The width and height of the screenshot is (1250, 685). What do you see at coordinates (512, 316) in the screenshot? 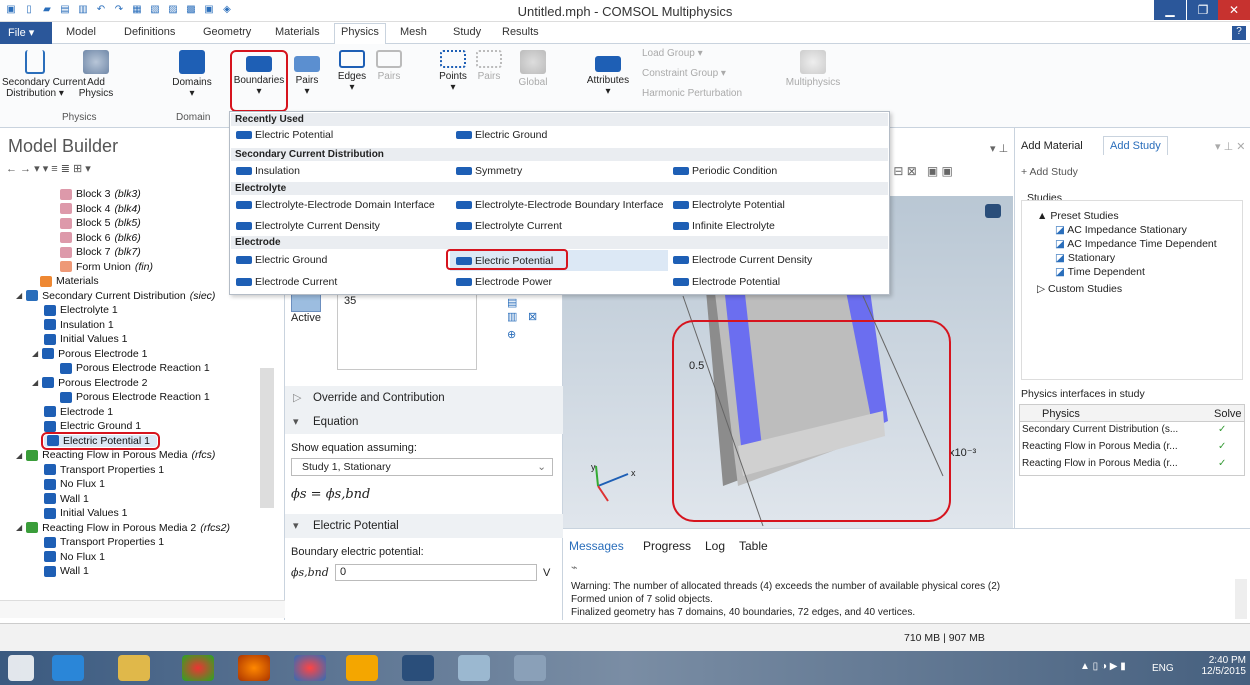
I see `copy-selection-icon: ▥` at bounding box center [512, 316].